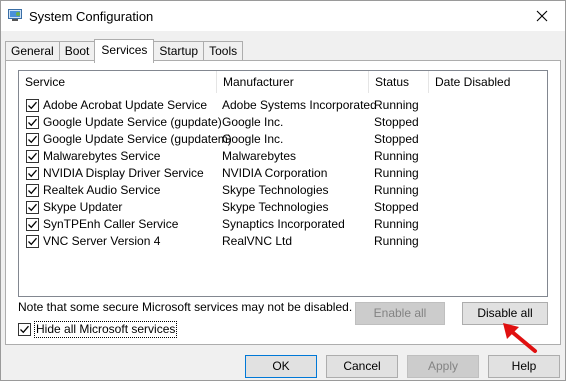 This screenshot has height=381, width=566. What do you see at coordinates (102, 156) in the screenshot?
I see `service-name-cell: Malwarebytes Service` at bounding box center [102, 156].